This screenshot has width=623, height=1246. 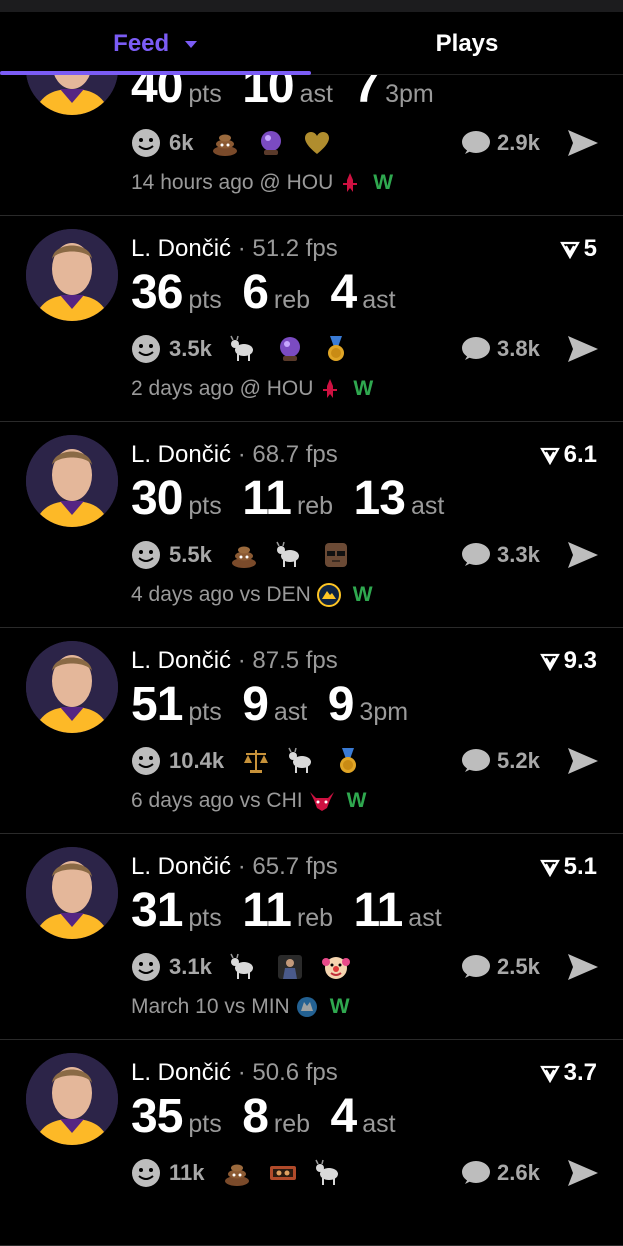 I want to click on active-tab-indicator, so click(x=155, y=73).